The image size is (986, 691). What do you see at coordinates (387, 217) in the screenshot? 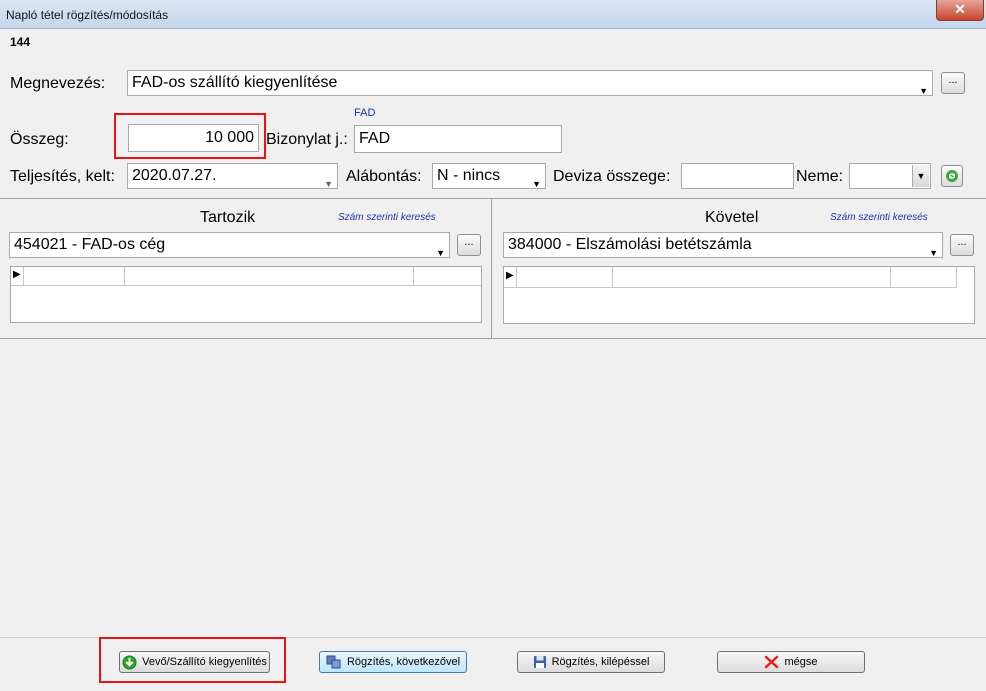
I see `tartozik-search-link: Szám szerinti keresés` at bounding box center [387, 217].